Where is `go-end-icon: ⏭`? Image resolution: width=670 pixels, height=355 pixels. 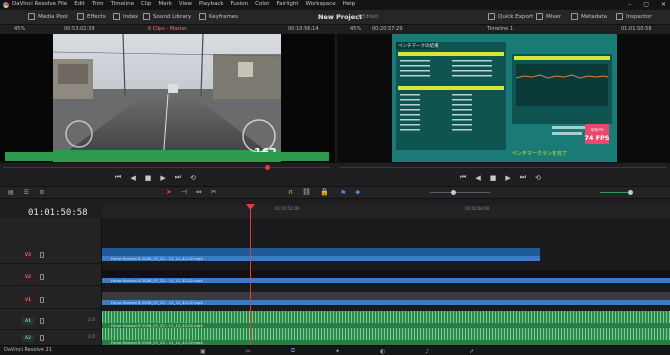
go-end-icon: ⏭ is located at coordinates (178, 177).